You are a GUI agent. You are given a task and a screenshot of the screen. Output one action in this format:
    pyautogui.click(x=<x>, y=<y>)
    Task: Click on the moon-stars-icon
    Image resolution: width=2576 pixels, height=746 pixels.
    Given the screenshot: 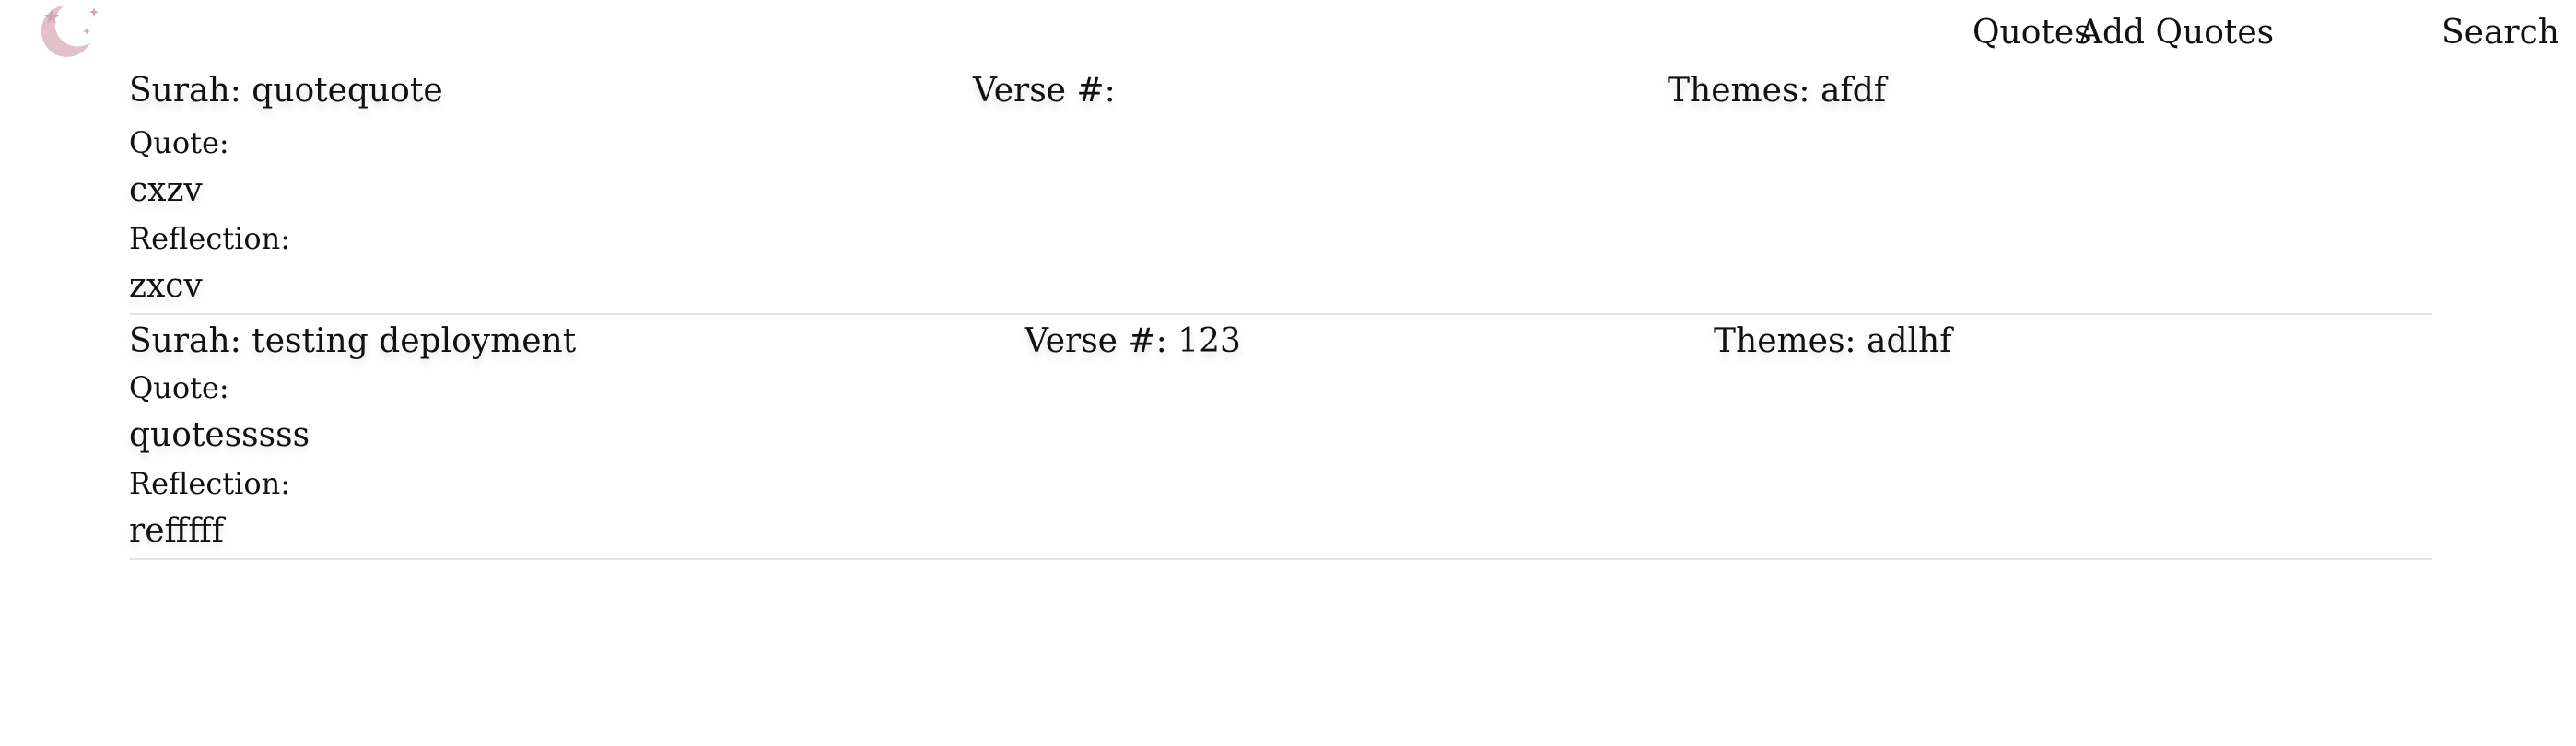 What is the action you would take?
    pyautogui.click(x=64, y=31)
    